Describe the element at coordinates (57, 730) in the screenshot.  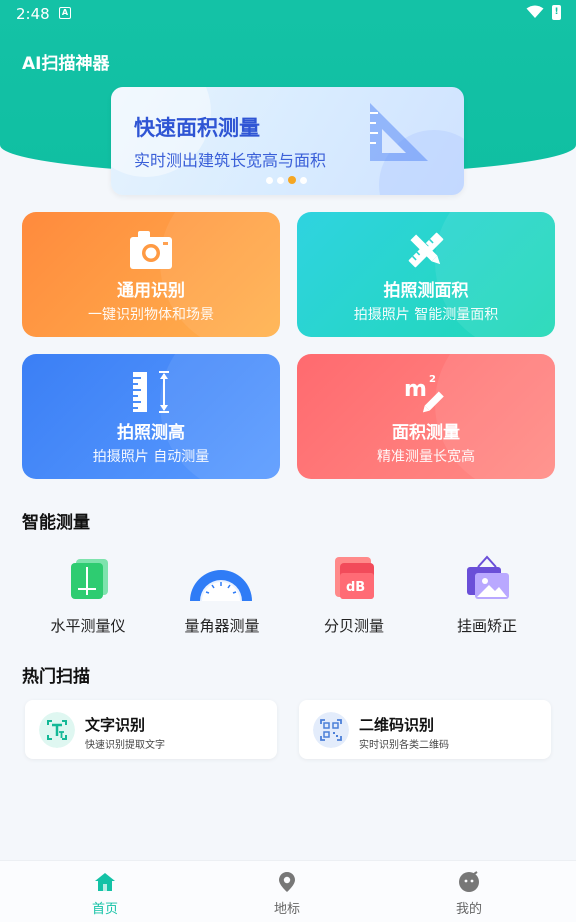
I see `text-scan-icon` at that location.